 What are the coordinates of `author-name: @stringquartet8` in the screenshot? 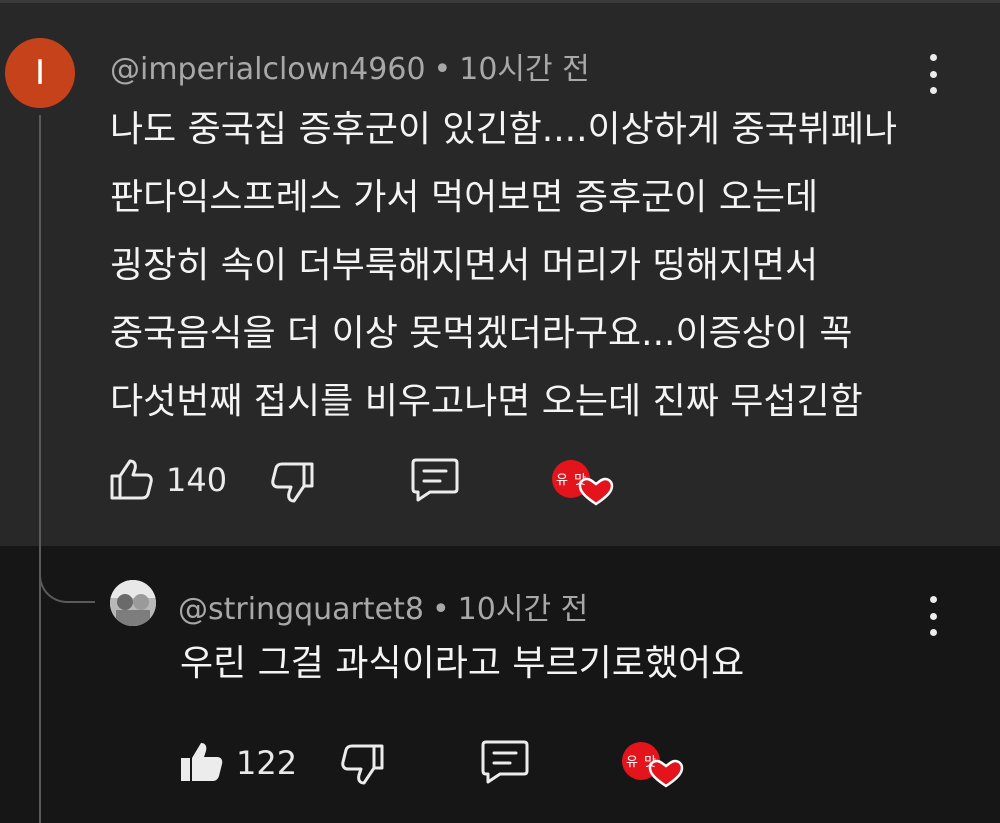 It's located at (301, 609).